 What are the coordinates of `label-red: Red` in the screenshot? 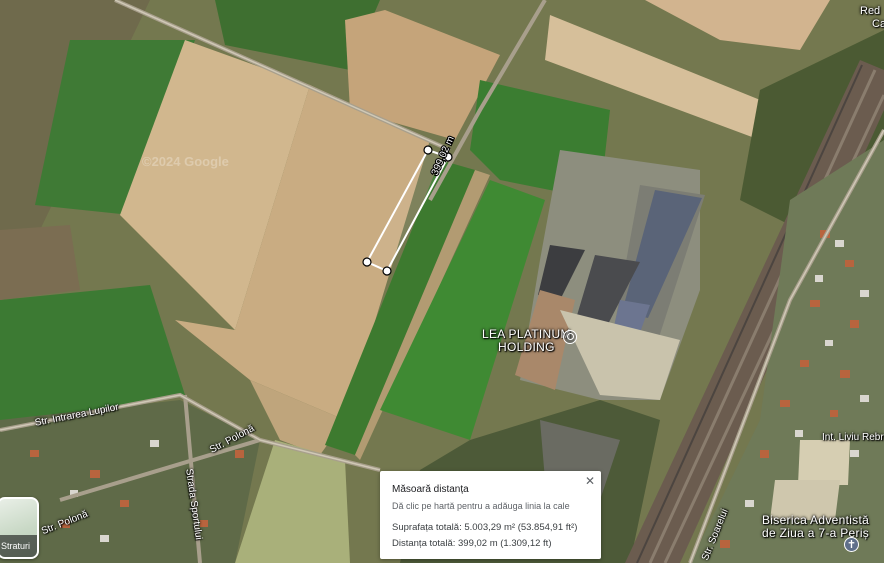 It's located at (870, 11).